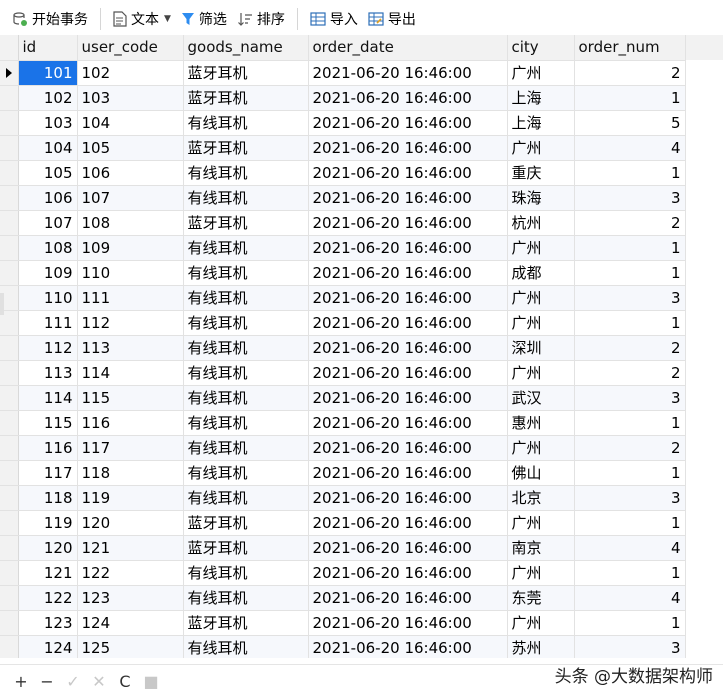 This screenshot has height=698, width=723. I want to click on cell-user-code: 110, so click(130, 273).